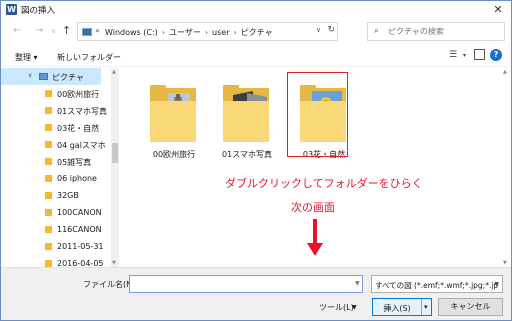 The image size is (512, 321). Describe the element at coordinates (74, 162) in the screenshot. I see `sidebar-item-label: 05雑写真` at that location.